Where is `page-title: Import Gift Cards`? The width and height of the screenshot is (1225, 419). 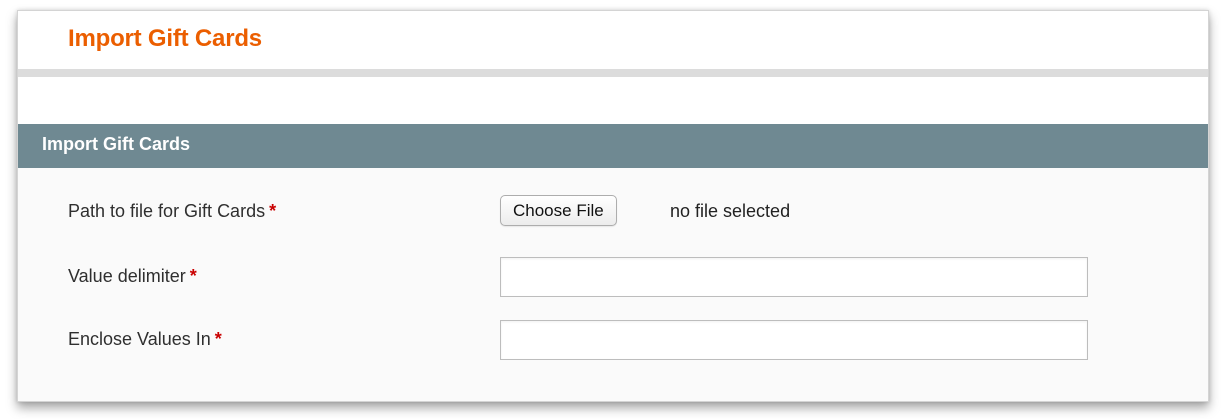 page-title: Import Gift Cards is located at coordinates (165, 38).